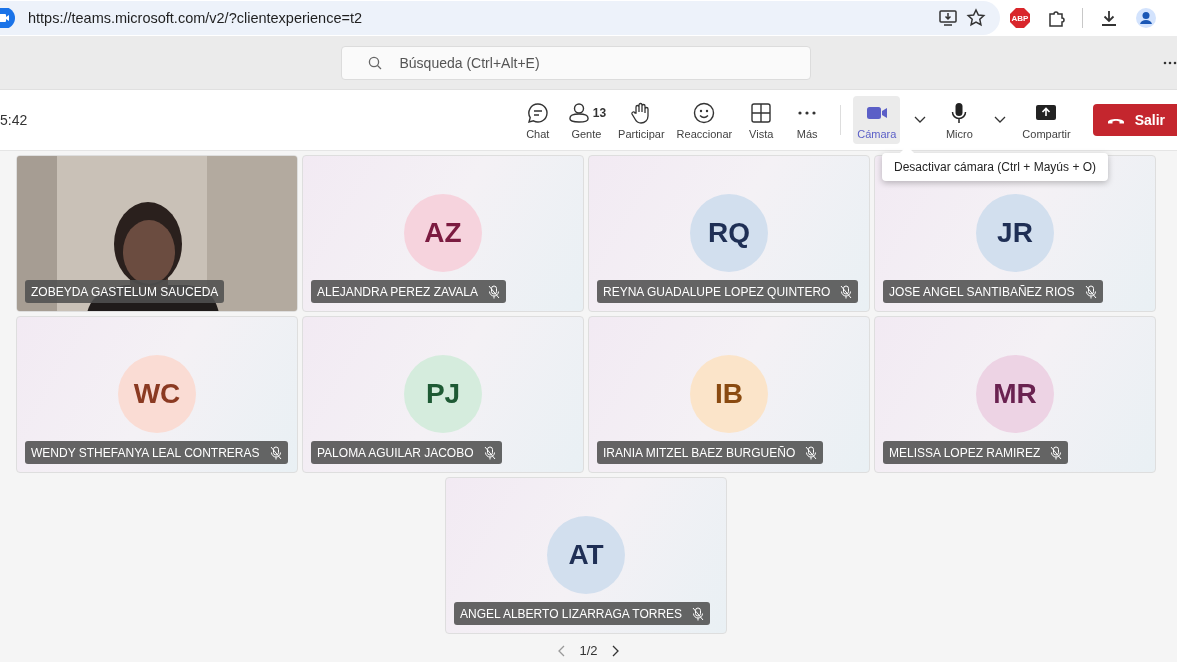 This screenshot has height=662, width=1177. Describe the element at coordinates (157, 394) in the screenshot. I see `avatar: WC` at that location.